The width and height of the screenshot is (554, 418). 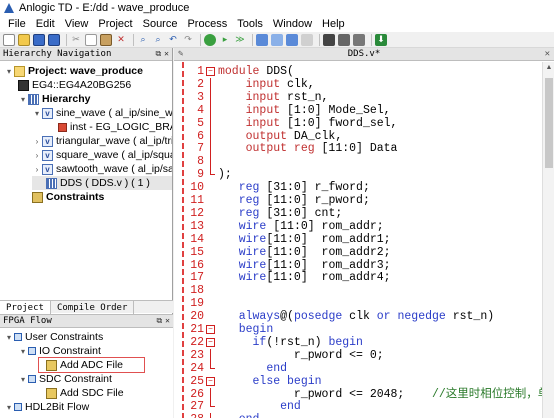 What do you see at coordinates (24, 39) in the screenshot?
I see `open-folder-icon` at bounding box center [24, 39].